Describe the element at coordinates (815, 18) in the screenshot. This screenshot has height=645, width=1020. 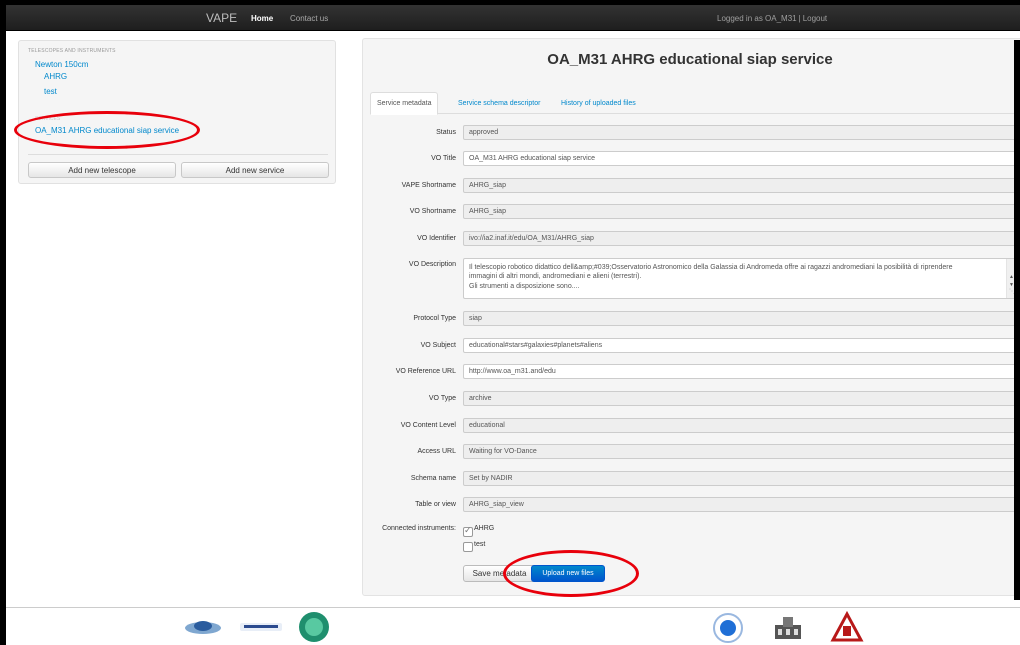
I see `logout-link: Logout` at that location.